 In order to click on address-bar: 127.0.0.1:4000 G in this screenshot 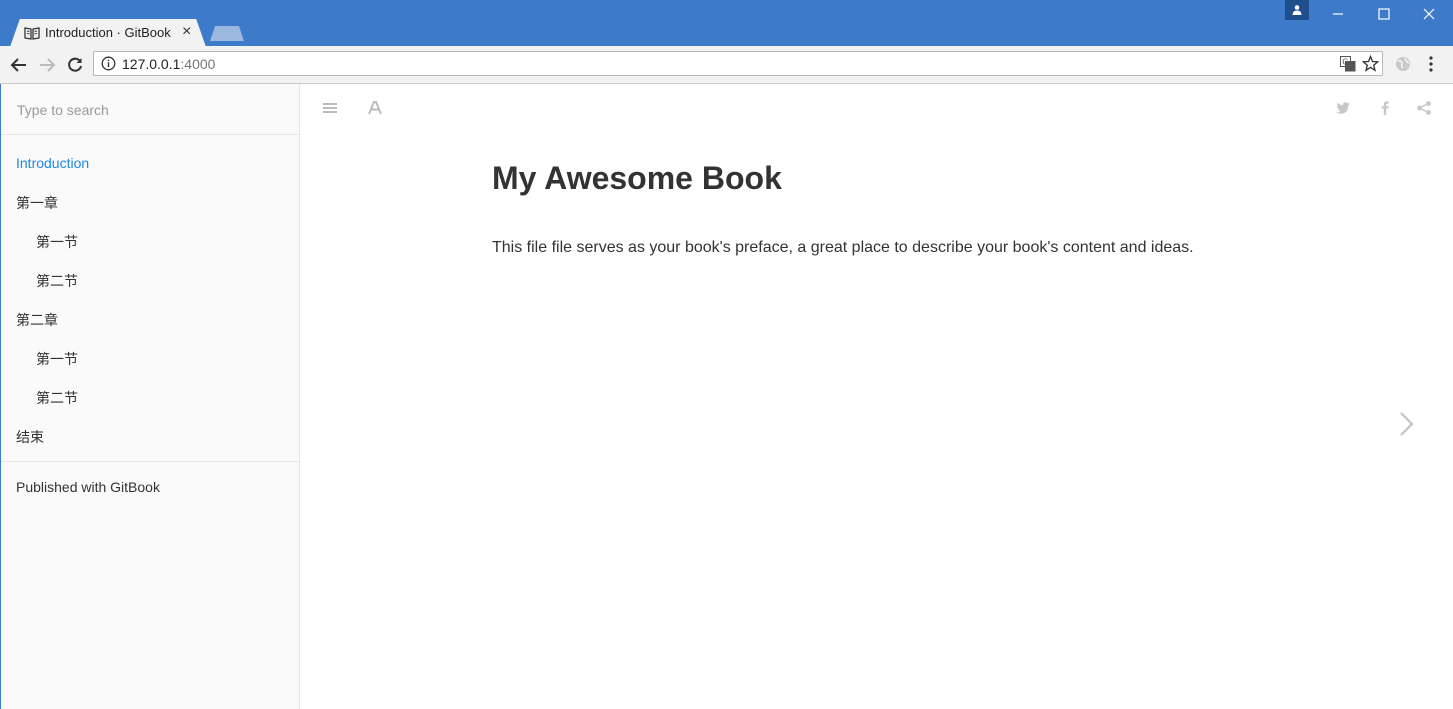, I will do `click(738, 63)`.